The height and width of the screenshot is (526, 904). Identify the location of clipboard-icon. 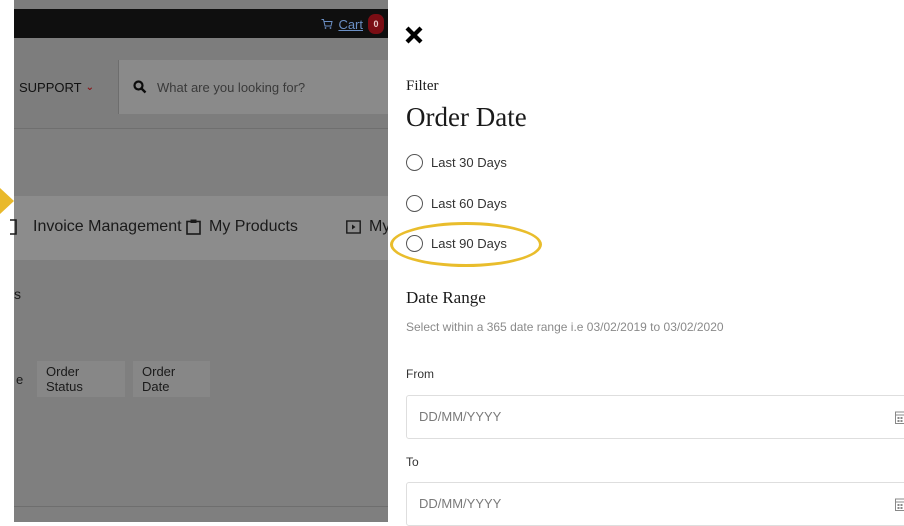
(193, 227).